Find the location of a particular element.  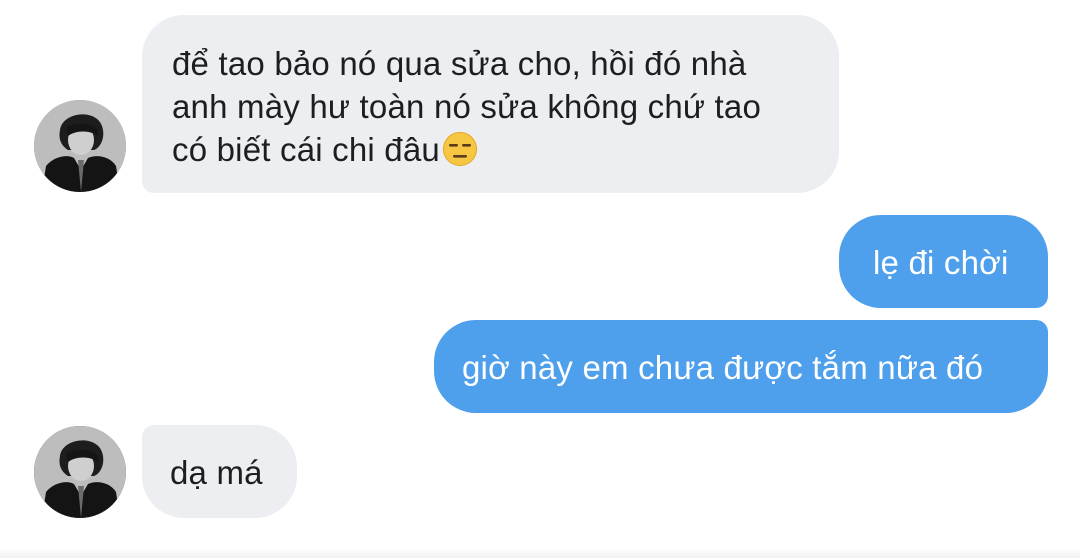

incoming-message-bubble: dạ má is located at coordinates (219, 471).